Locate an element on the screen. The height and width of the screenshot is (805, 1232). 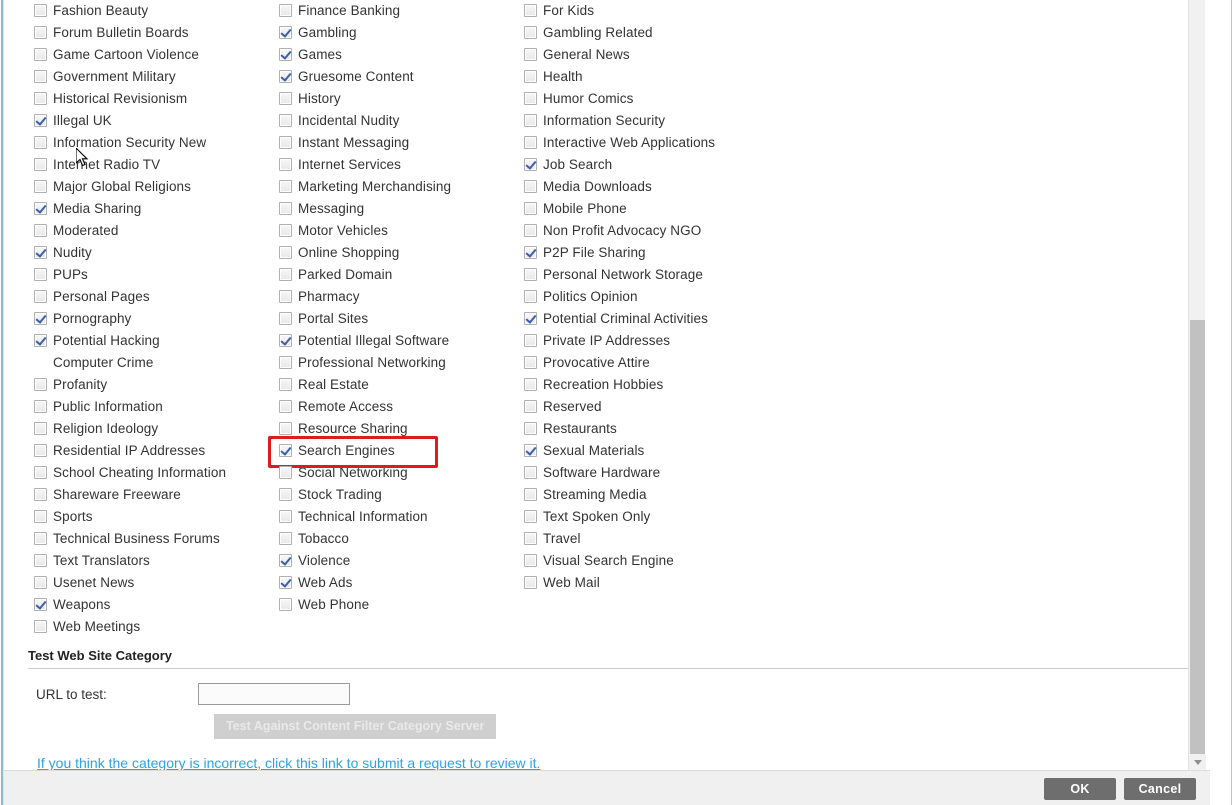
category-checkbox-row: Instant Messaging is located at coordinates (401, 143).